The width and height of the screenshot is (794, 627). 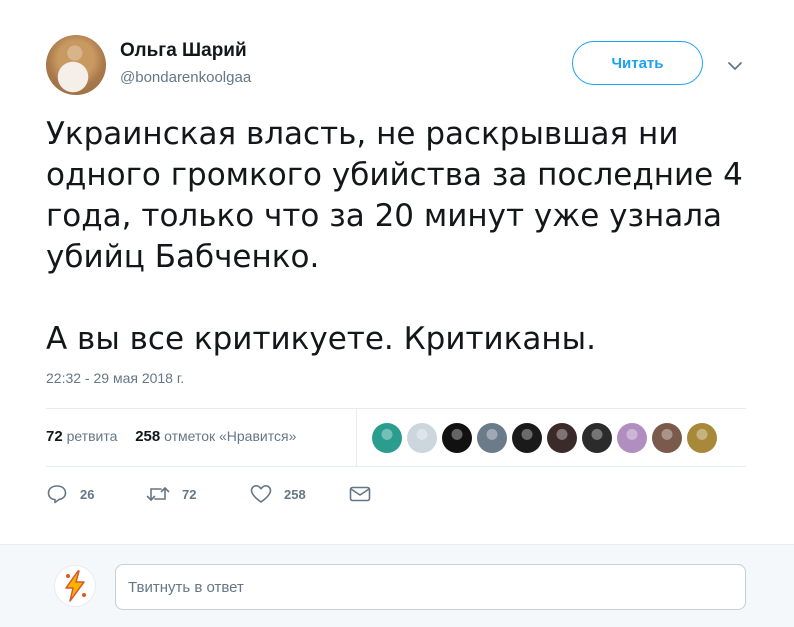 I want to click on direct-message-button, so click(x=360, y=494).